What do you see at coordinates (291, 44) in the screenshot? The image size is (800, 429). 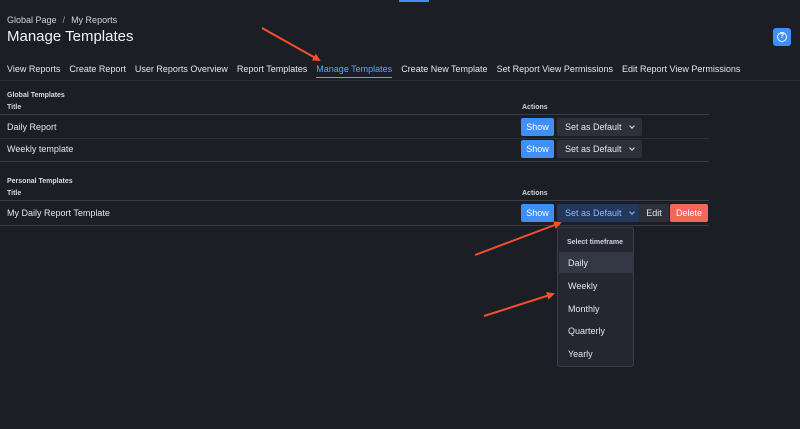 I see `annotation-arrow-manage-templates` at bounding box center [291, 44].